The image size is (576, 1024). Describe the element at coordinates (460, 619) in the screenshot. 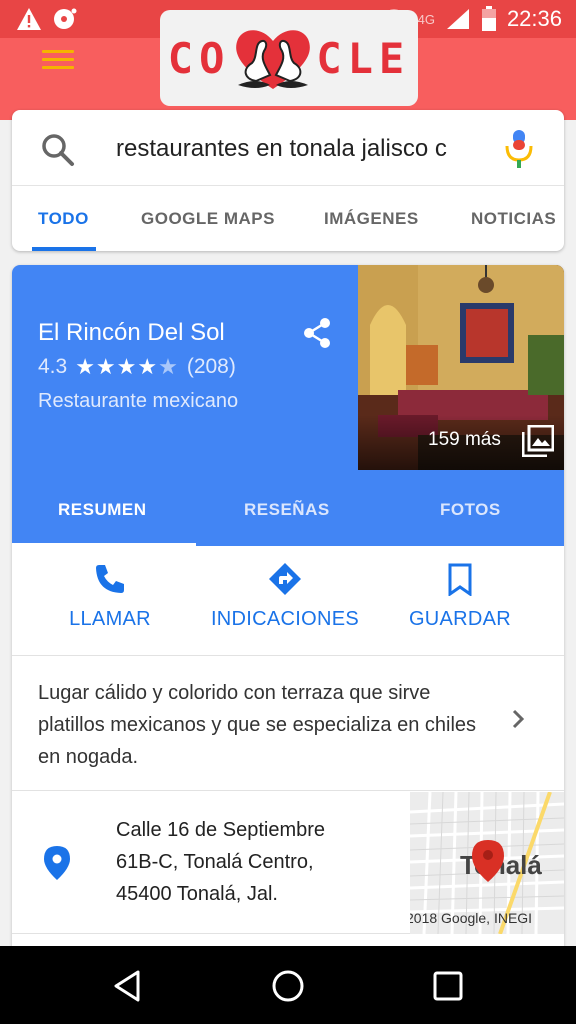

I see `save-label: GUARDAR` at that location.